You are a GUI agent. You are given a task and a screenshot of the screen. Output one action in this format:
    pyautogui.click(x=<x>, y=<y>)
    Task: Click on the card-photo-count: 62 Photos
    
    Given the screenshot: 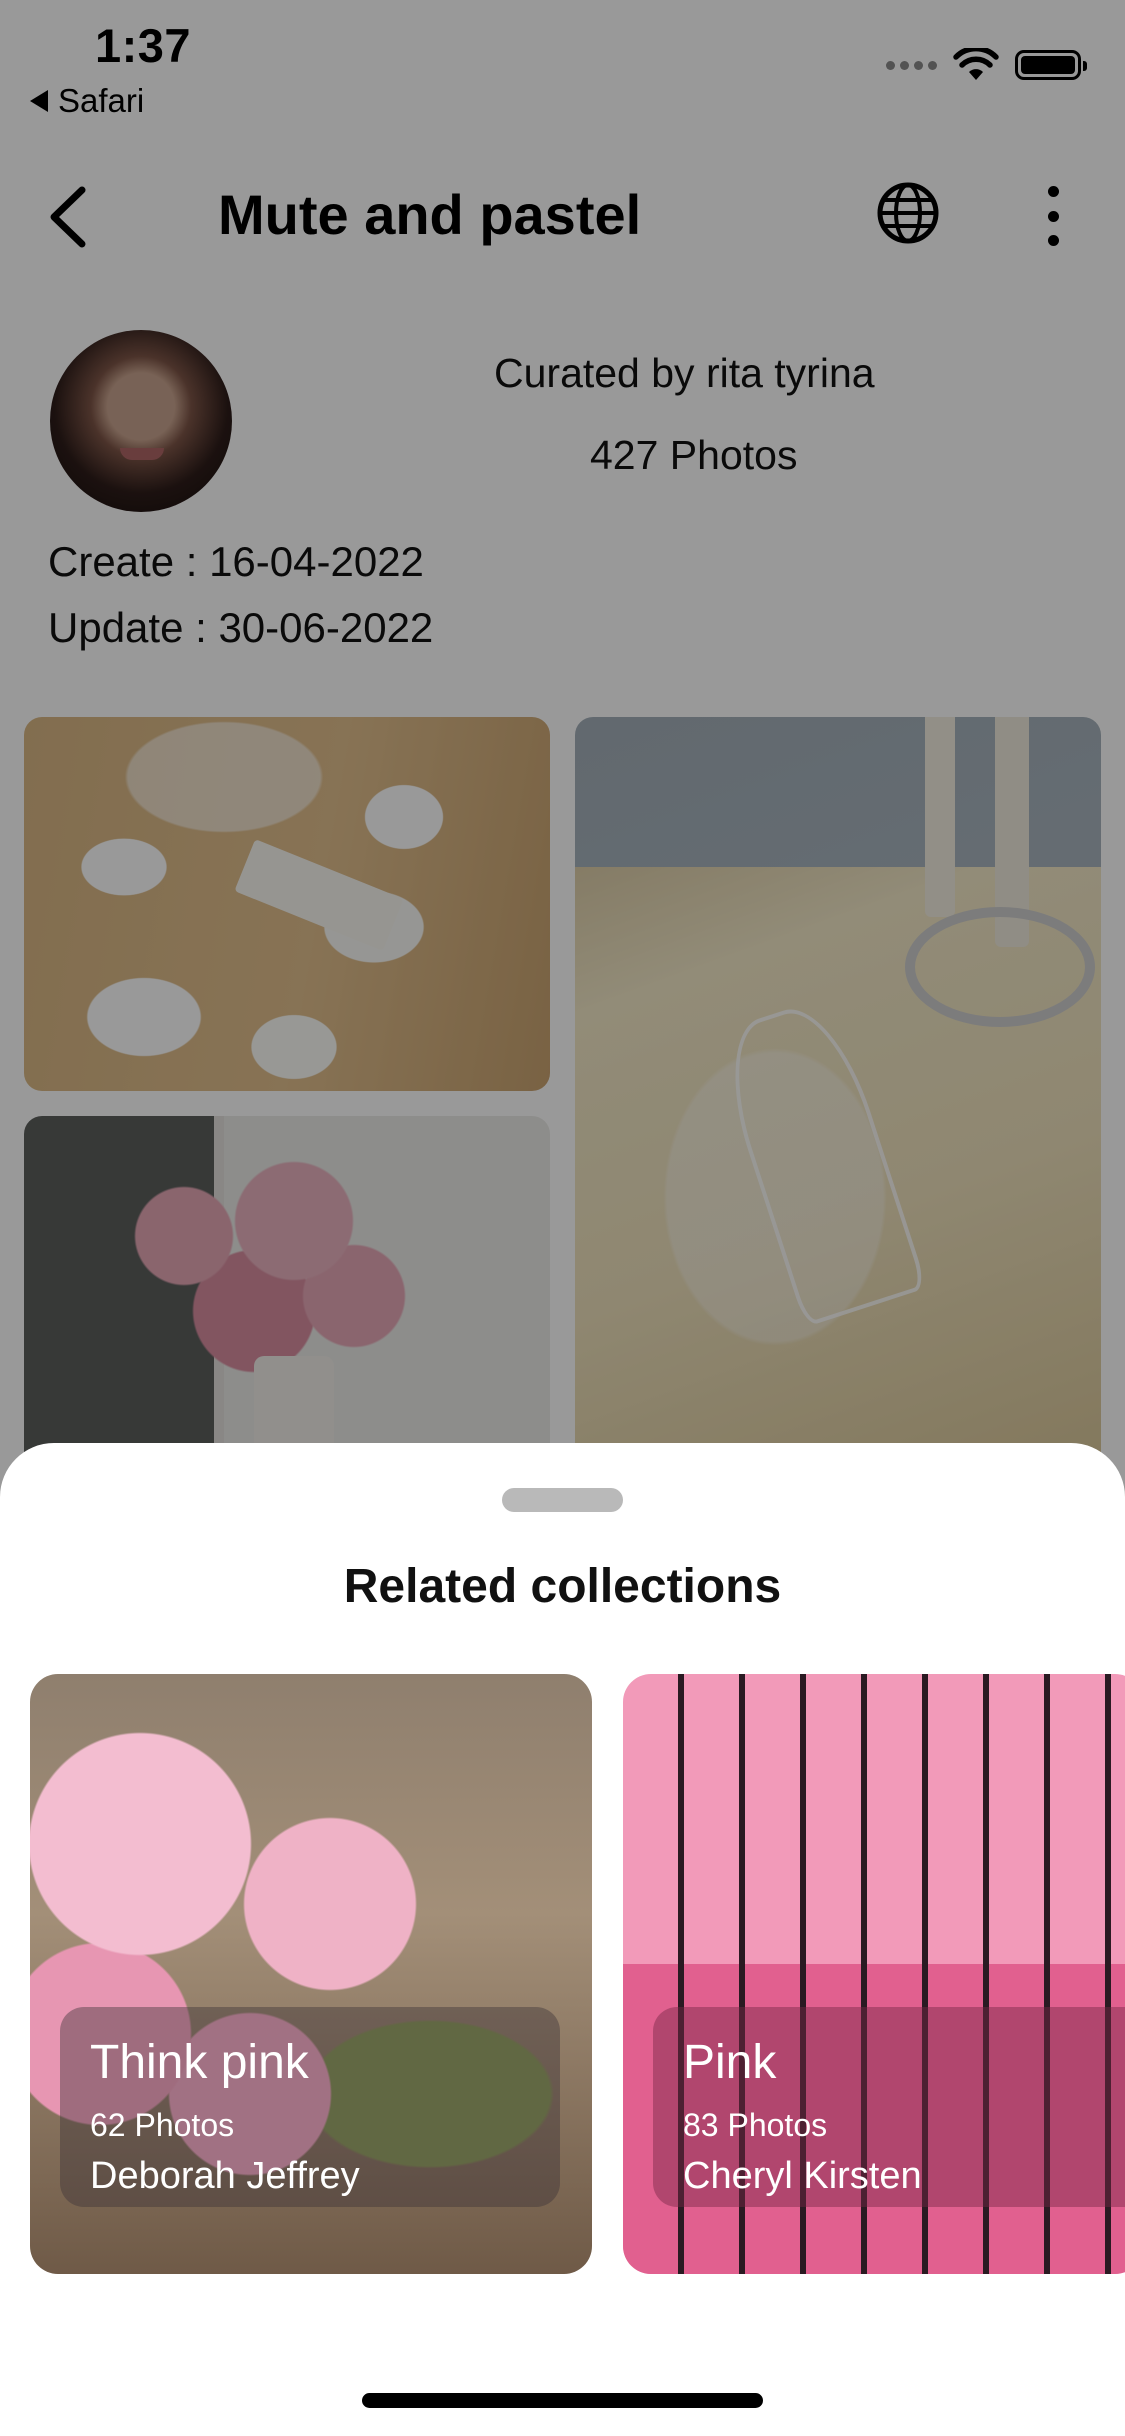 What is the action you would take?
    pyautogui.click(x=162, y=2125)
    